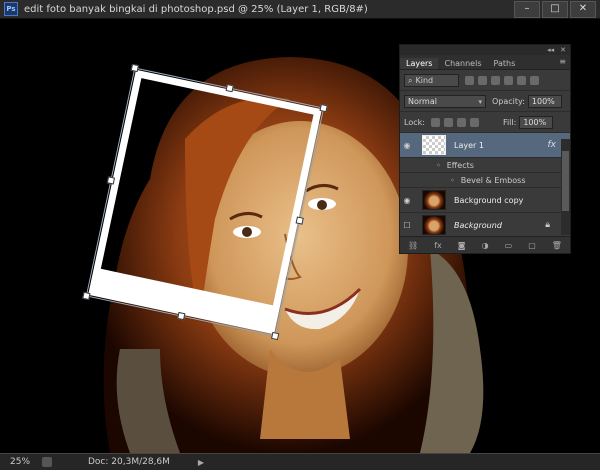 Image resolution: width=600 pixels, height=470 pixels. I want to click on effects-label: Effects, so click(460, 165).